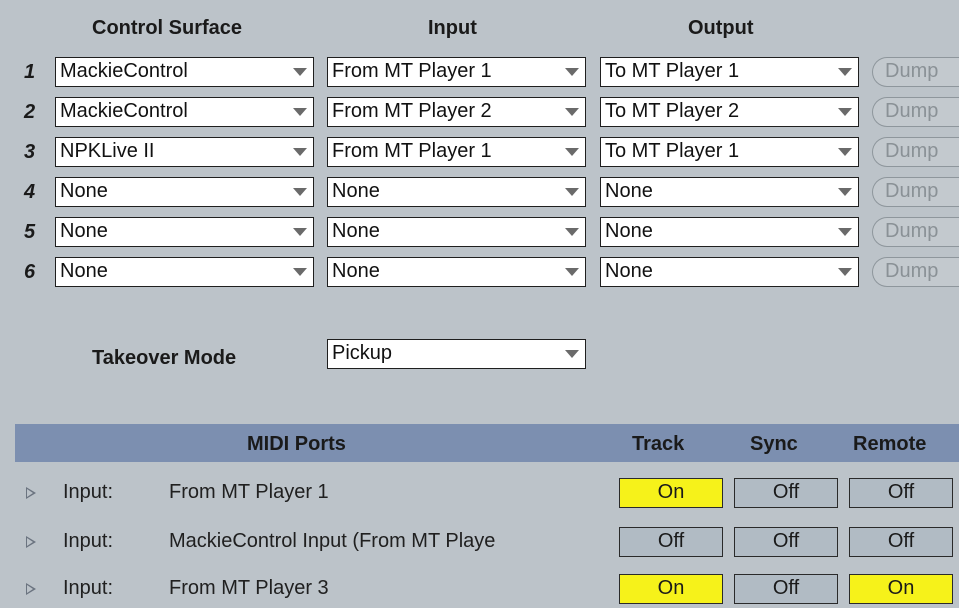 Image resolution: width=959 pixels, height=608 pixels. Describe the element at coordinates (167, 28) in the screenshot. I see `control-surface-header: Control Surface` at that location.